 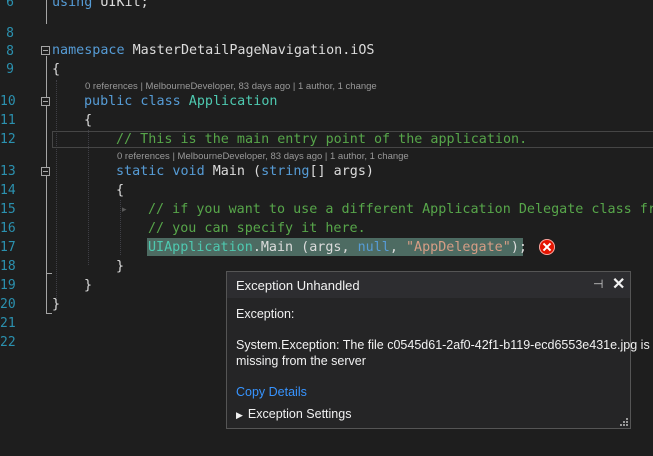 What do you see at coordinates (239, 415) in the screenshot?
I see `expand-triangle-icon: ▶` at bounding box center [239, 415].